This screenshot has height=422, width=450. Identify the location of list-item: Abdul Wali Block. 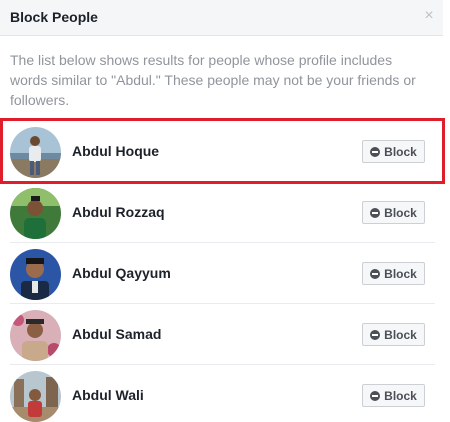
(225, 393).